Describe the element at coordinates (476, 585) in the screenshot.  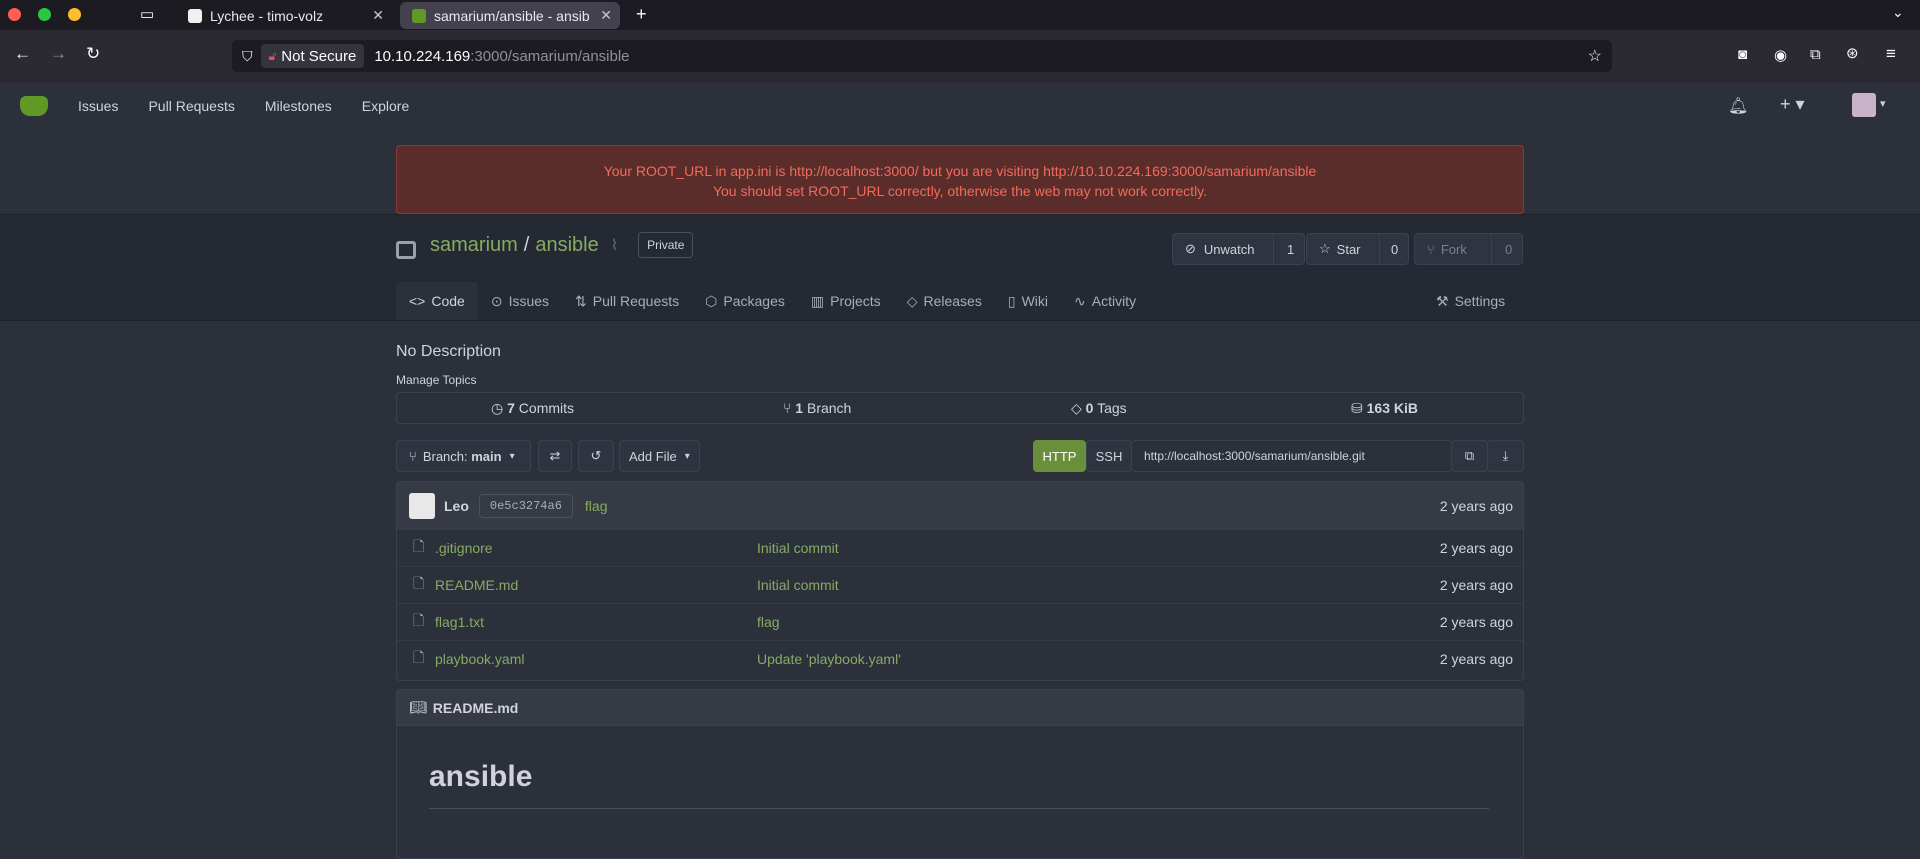
I see `file-name-link: README.md` at that location.